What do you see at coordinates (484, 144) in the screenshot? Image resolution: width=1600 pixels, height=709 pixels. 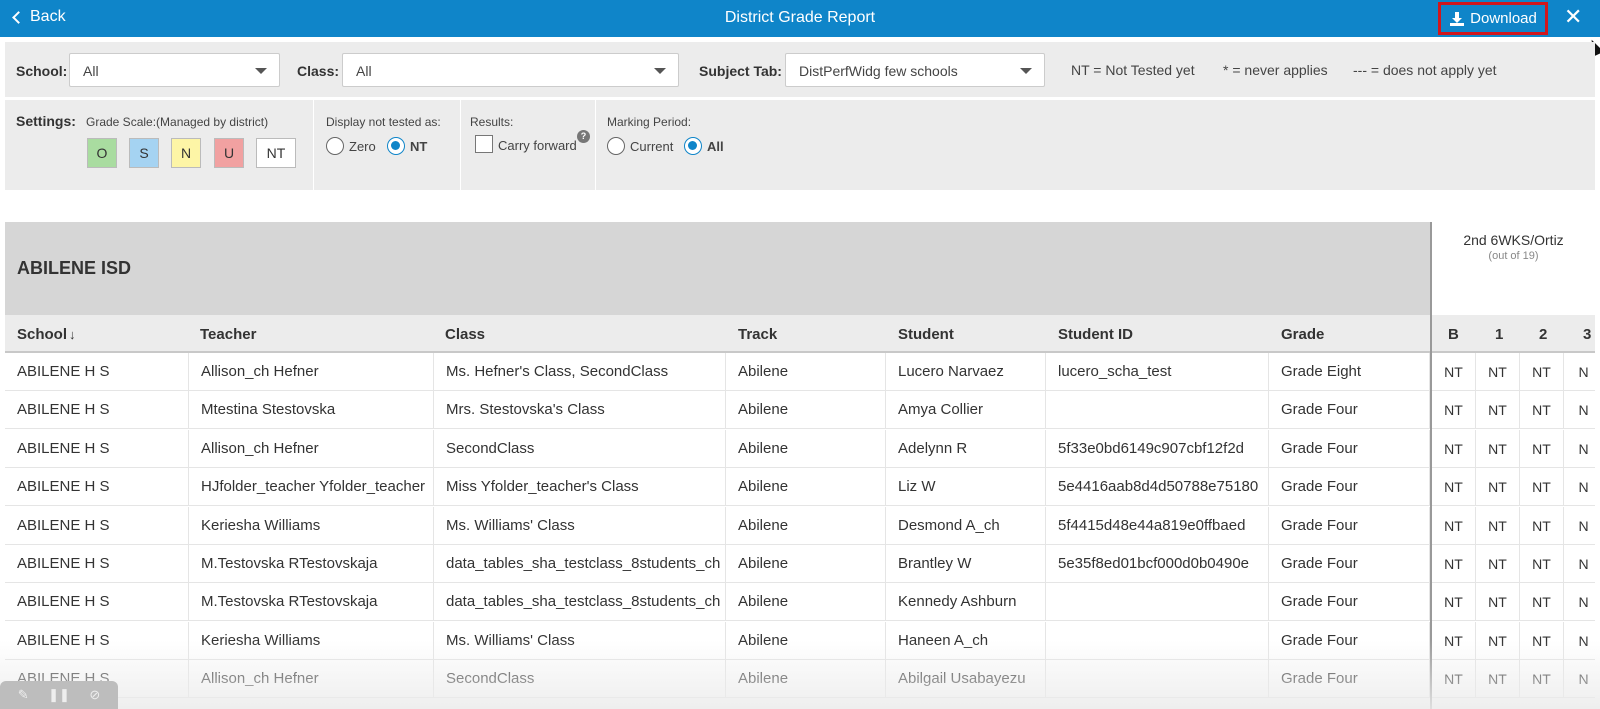 I see `checkbox-box` at bounding box center [484, 144].